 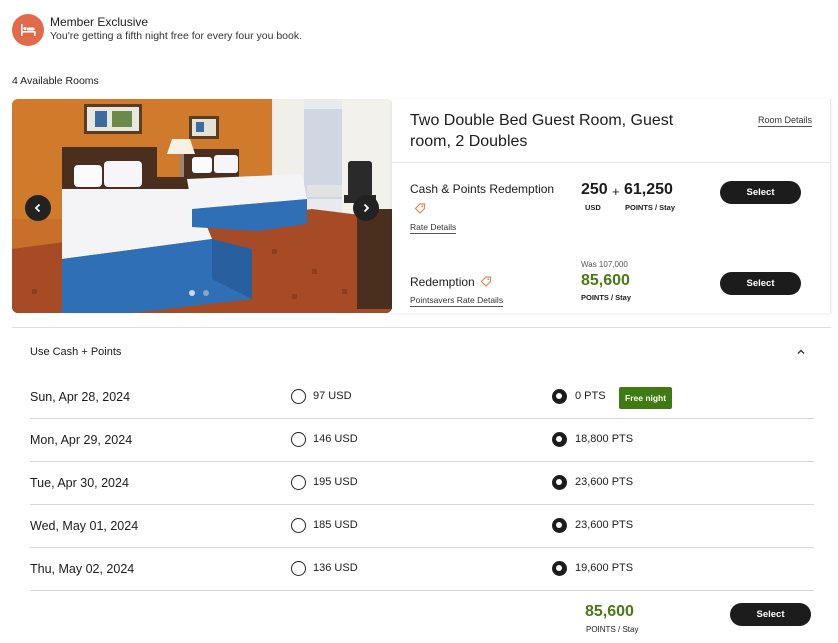 What do you see at coordinates (335, 482) in the screenshot?
I see `night-usd: 195 USD` at bounding box center [335, 482].